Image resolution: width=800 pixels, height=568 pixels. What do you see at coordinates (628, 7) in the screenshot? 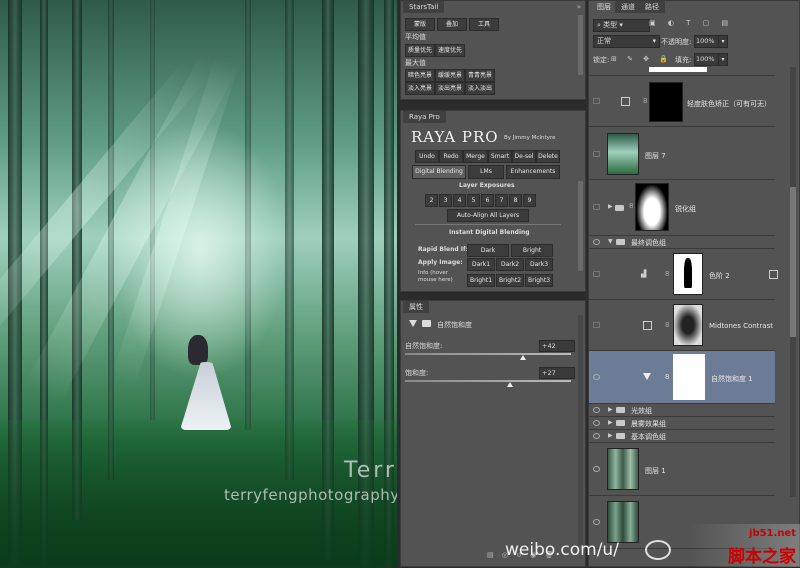
I see `tab-channels: 通道` at bounding box center [628, 7].